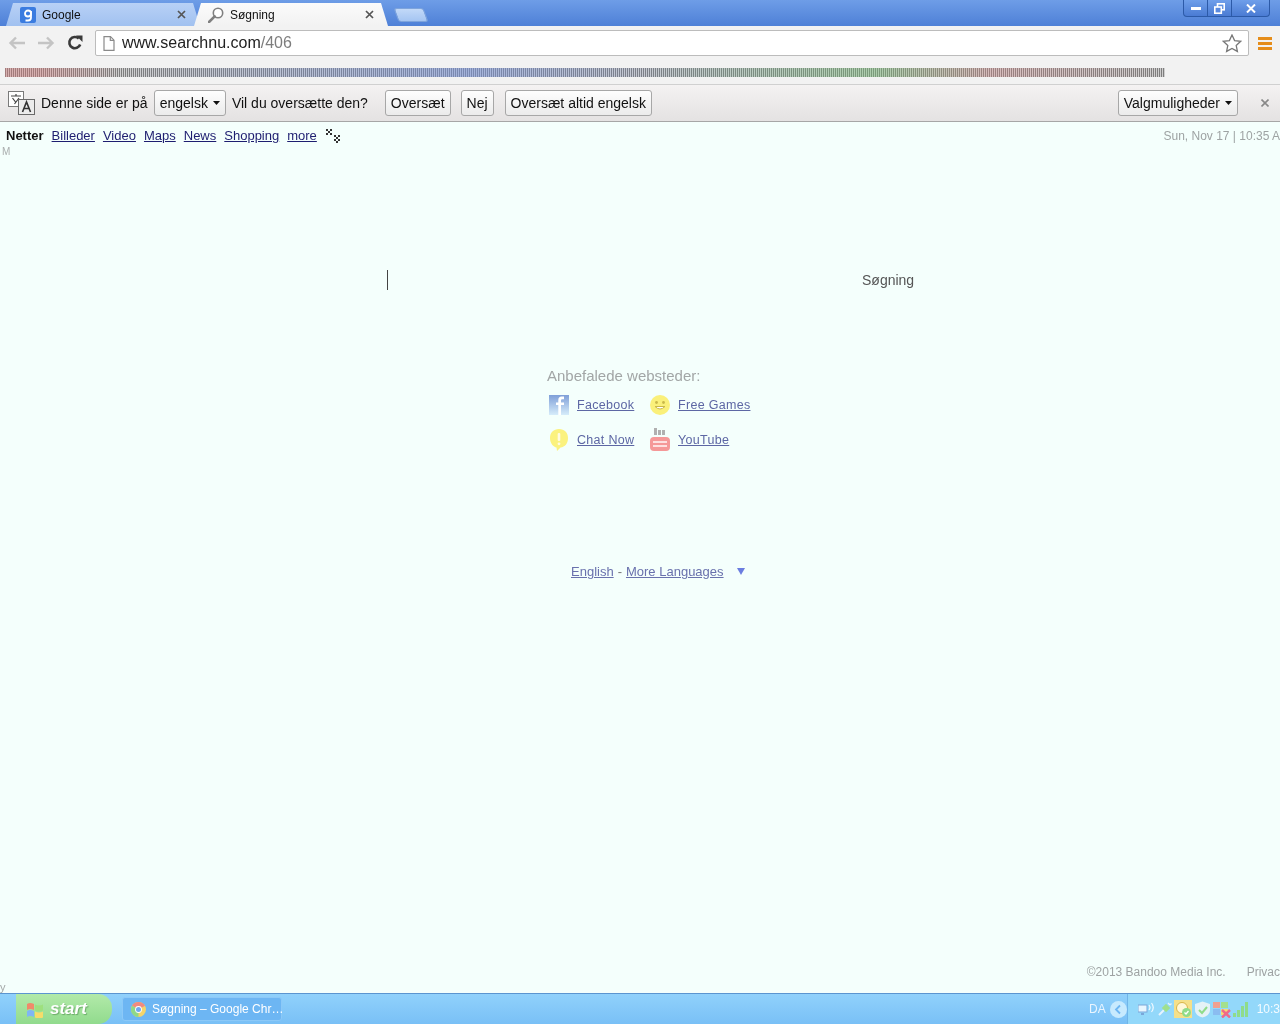  What do you see at coordinates (291, 14) in the screenshot?
I see `browser-tab: Søgning` at bounding box center [291, 14].